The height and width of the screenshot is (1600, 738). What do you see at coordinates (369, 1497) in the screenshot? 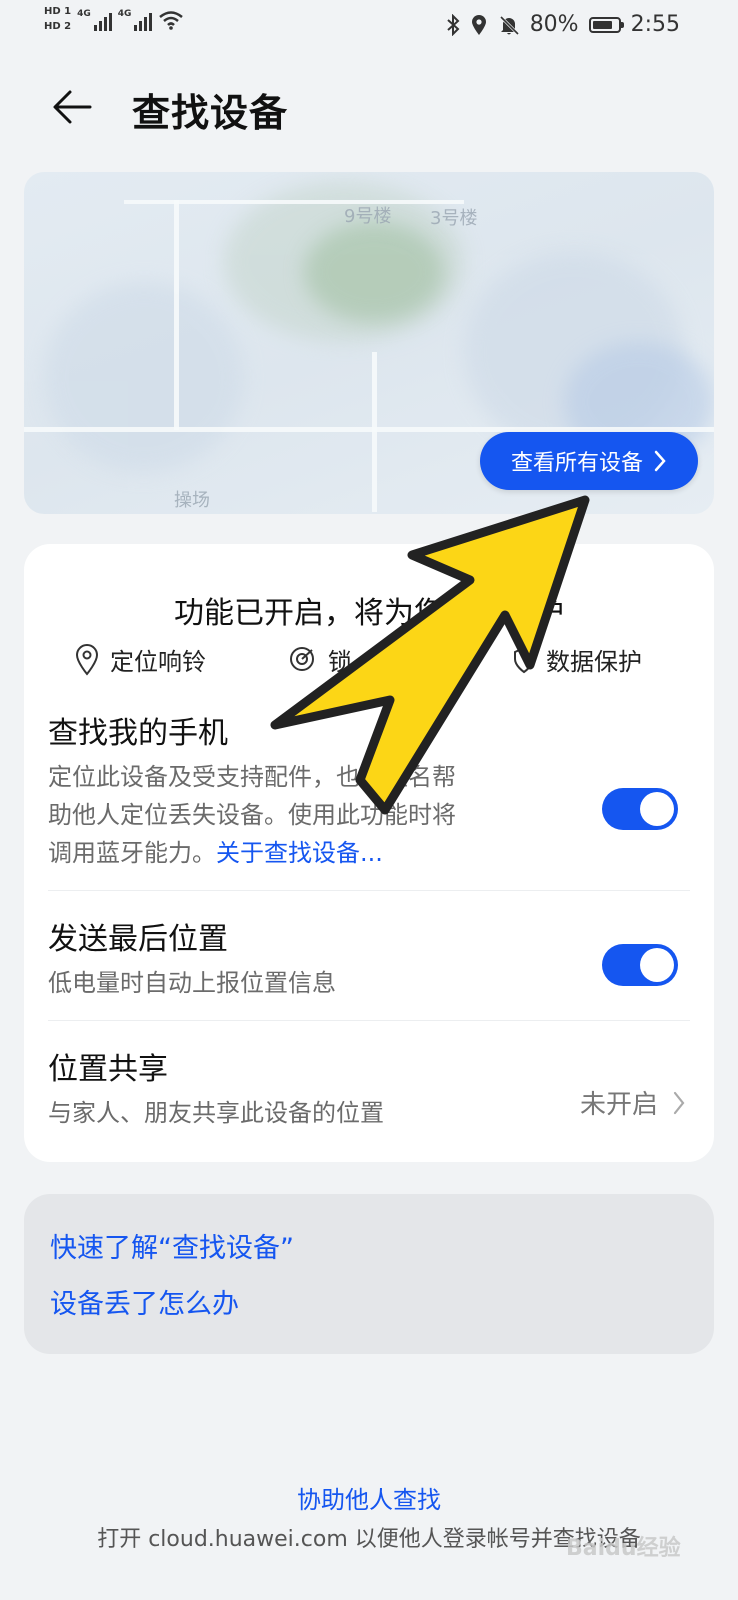
I see `assist-others-link: 协助他人查找` at bounding box center [369, 1497].